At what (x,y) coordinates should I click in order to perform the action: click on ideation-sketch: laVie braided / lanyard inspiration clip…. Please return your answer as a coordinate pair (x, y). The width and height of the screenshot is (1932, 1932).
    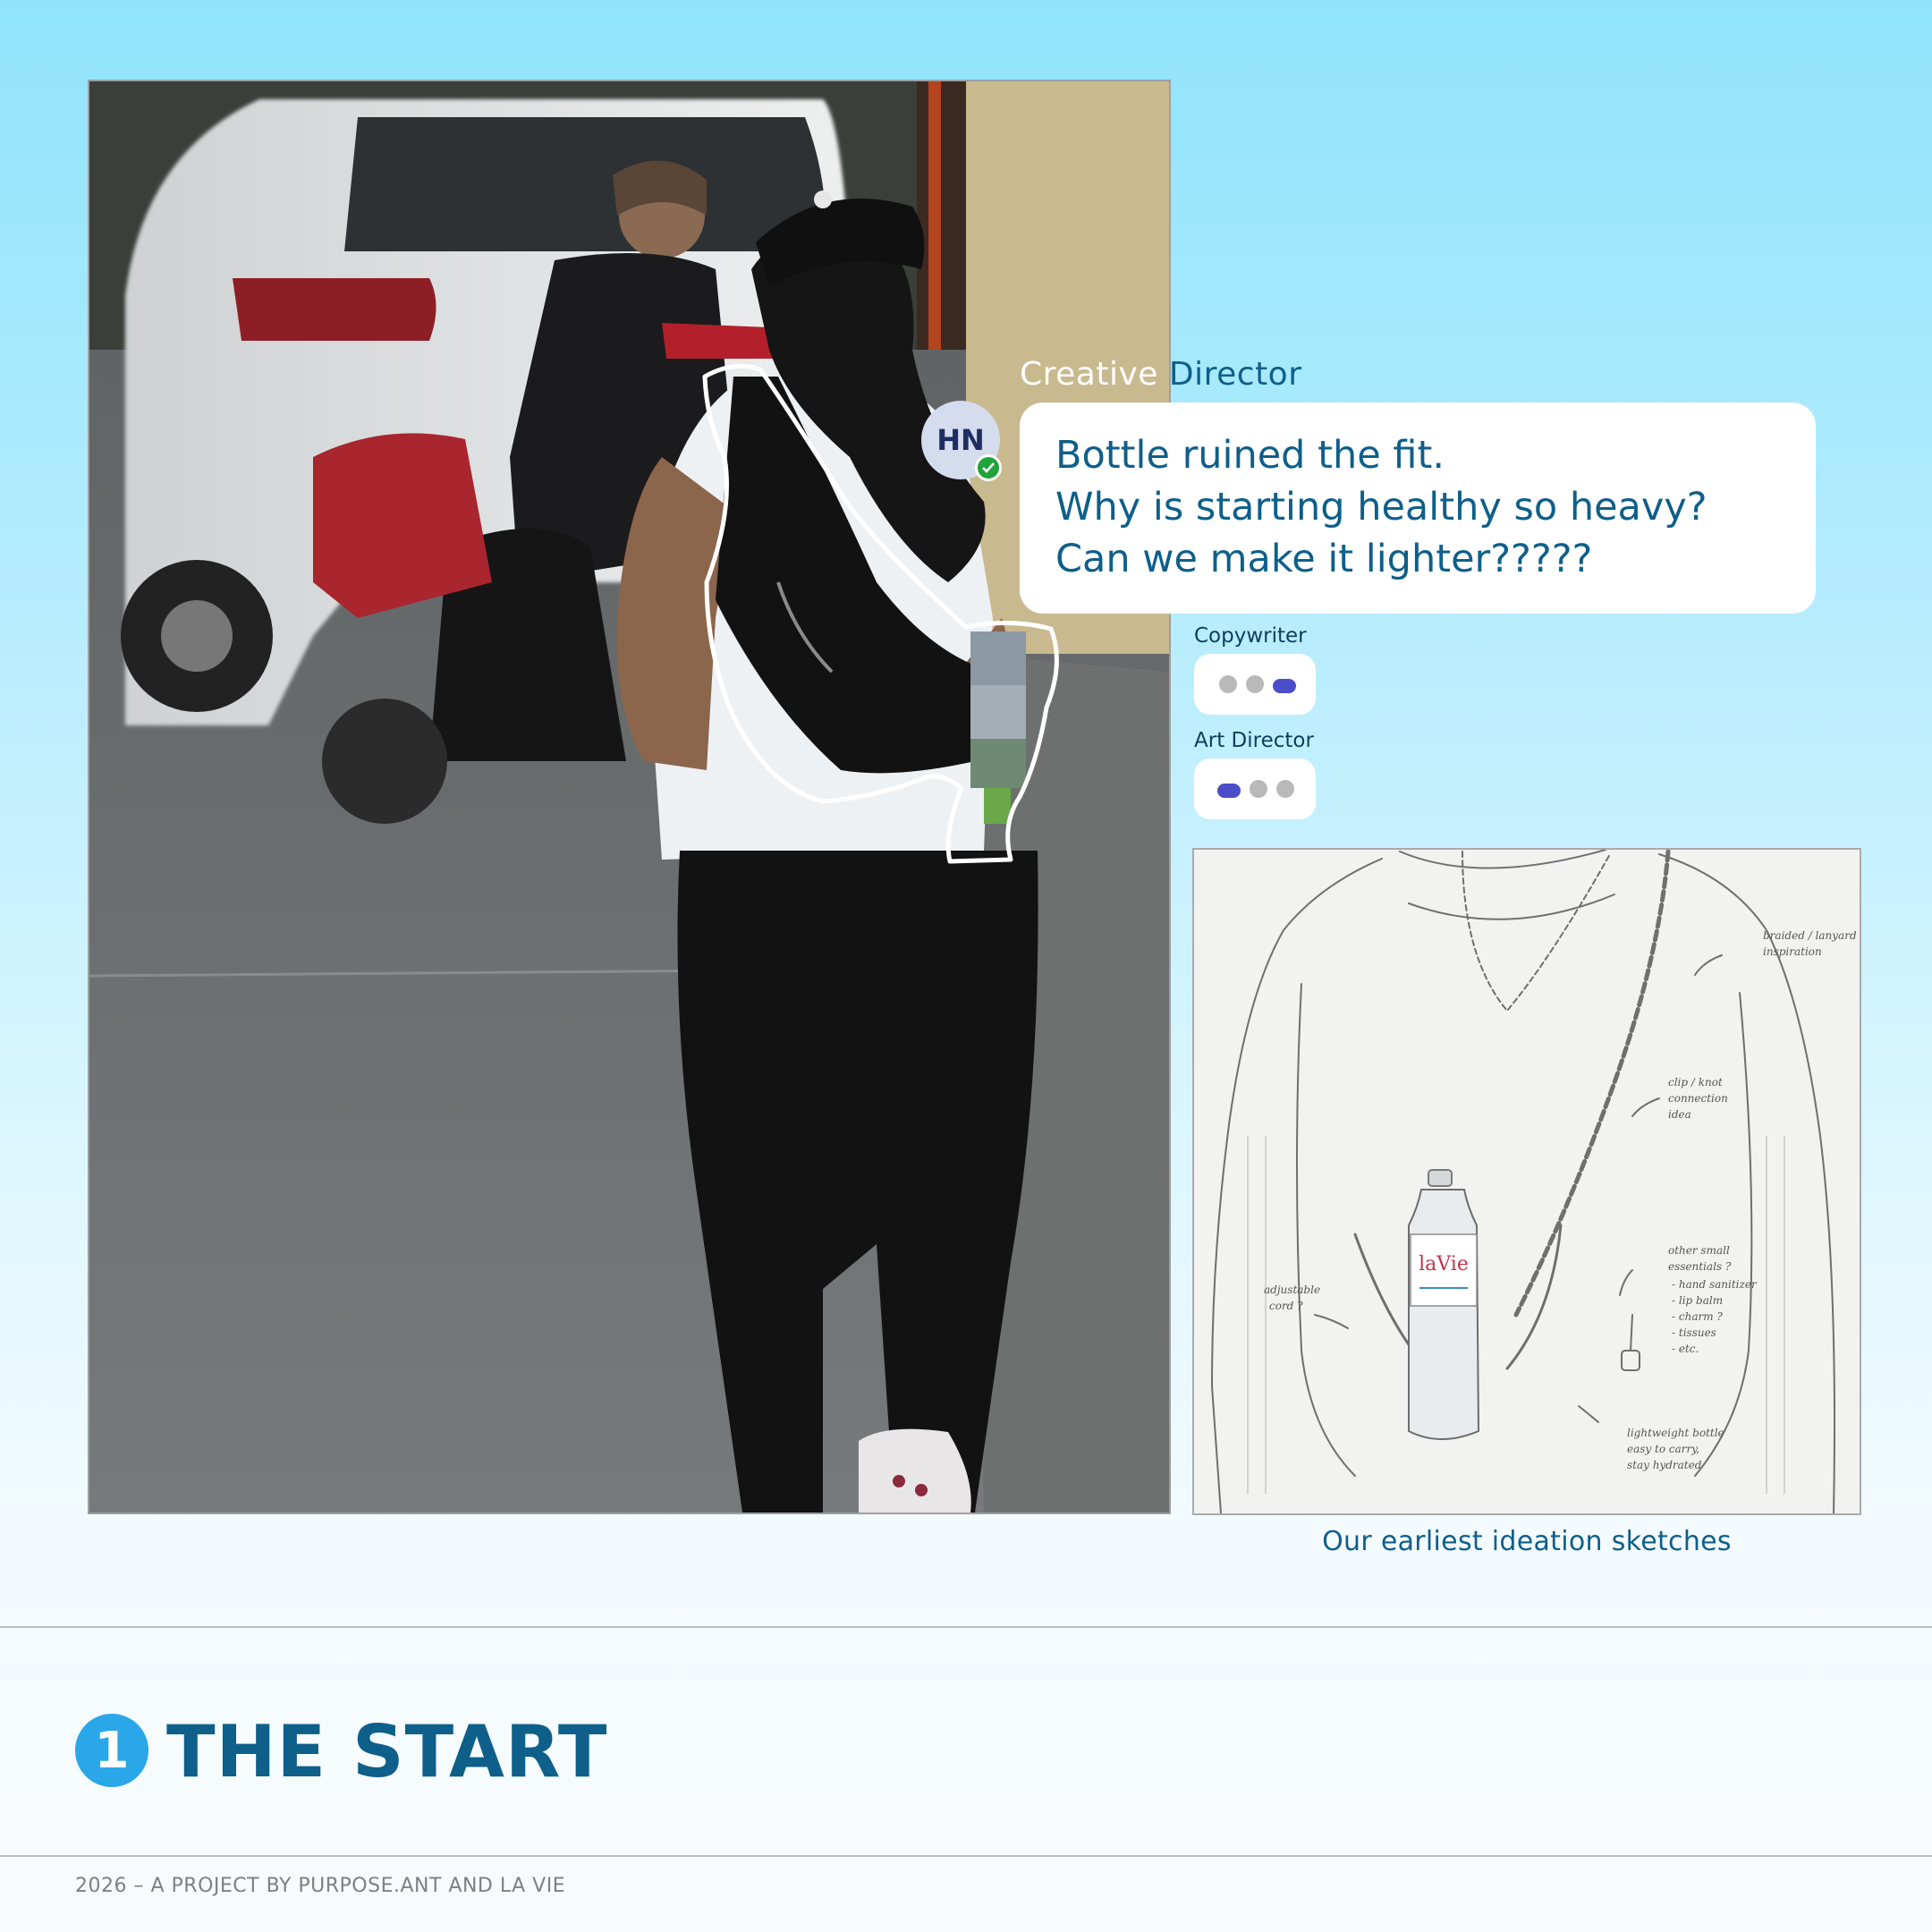
    Looking at the image, I should click on (1526, 1181).